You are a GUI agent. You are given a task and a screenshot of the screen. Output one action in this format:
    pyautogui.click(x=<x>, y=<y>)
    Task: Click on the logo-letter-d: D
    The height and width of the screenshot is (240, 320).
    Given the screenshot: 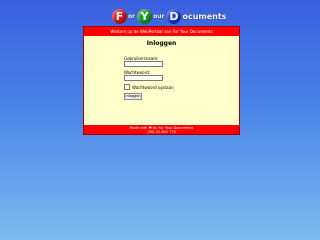 What is the action you would take?
    pyautogui.click(x=174, y=16)
    